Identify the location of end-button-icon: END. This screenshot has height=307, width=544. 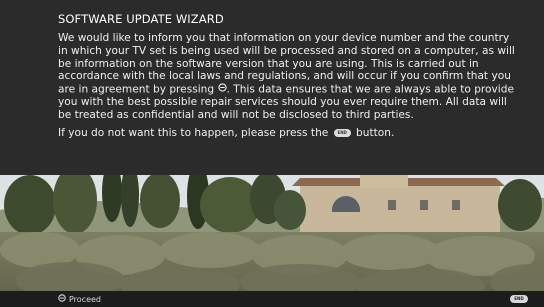
(342, 132).